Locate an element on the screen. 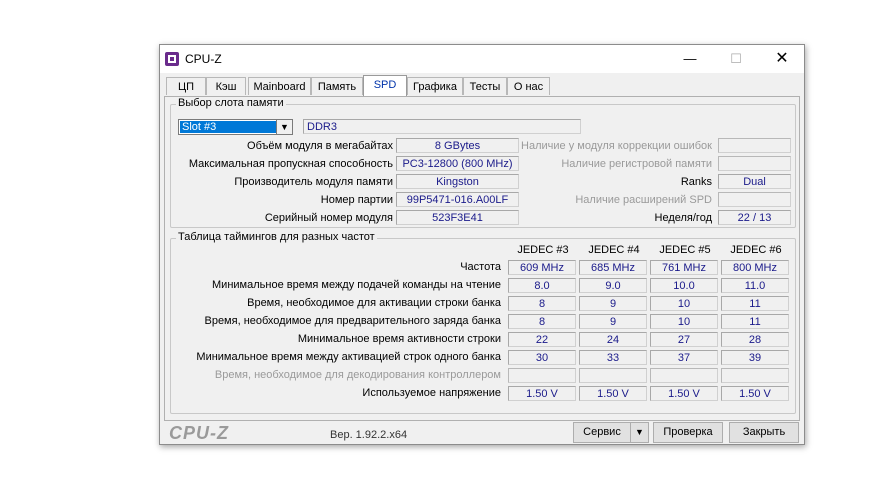  max-bandwidth-label: Максимальная пропускная способность is located at coordinates (290, 164).